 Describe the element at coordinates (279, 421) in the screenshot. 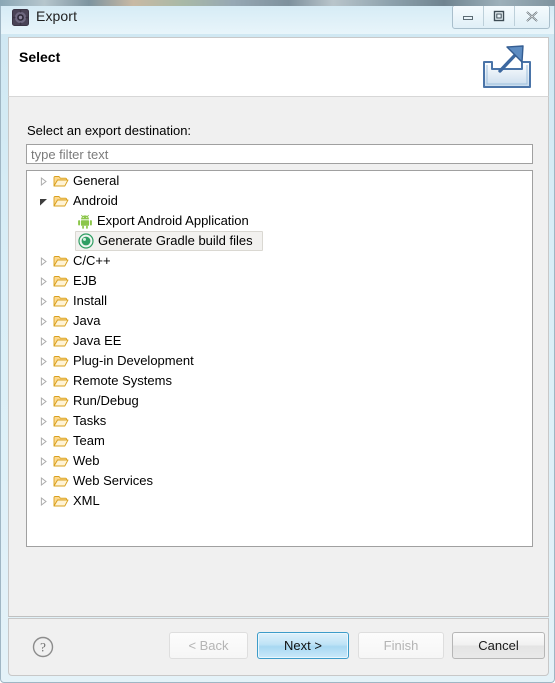

I see `tree-item-tasks: Tasks` at that location.